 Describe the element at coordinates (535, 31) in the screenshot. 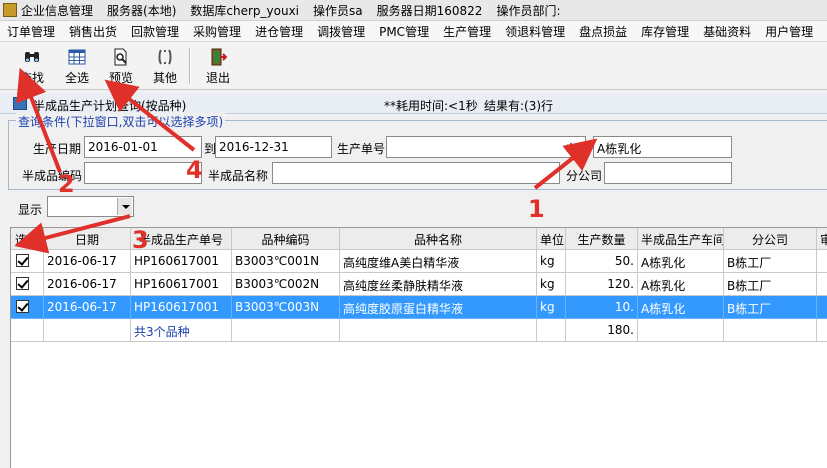

I see `menu-material-return: 领退料管理` at that location.